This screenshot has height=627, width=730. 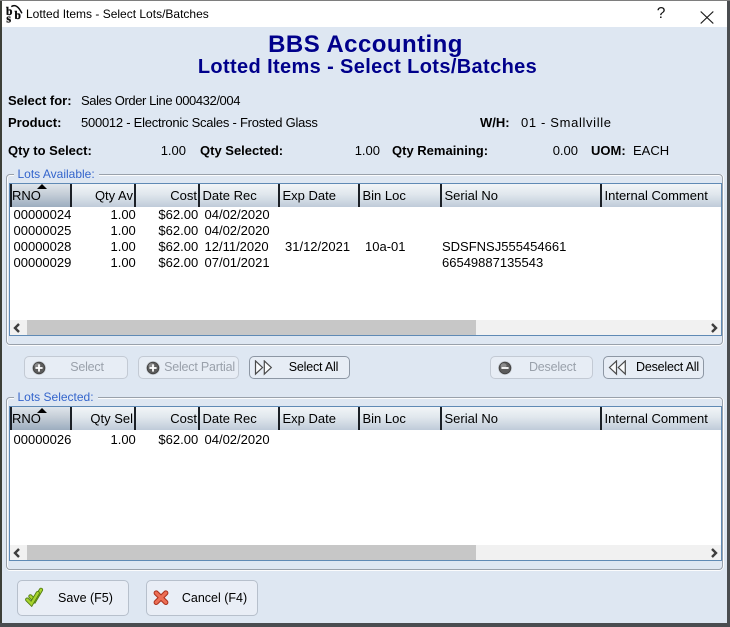 I want to click on svg-text: s, so click(x=8, y=18).